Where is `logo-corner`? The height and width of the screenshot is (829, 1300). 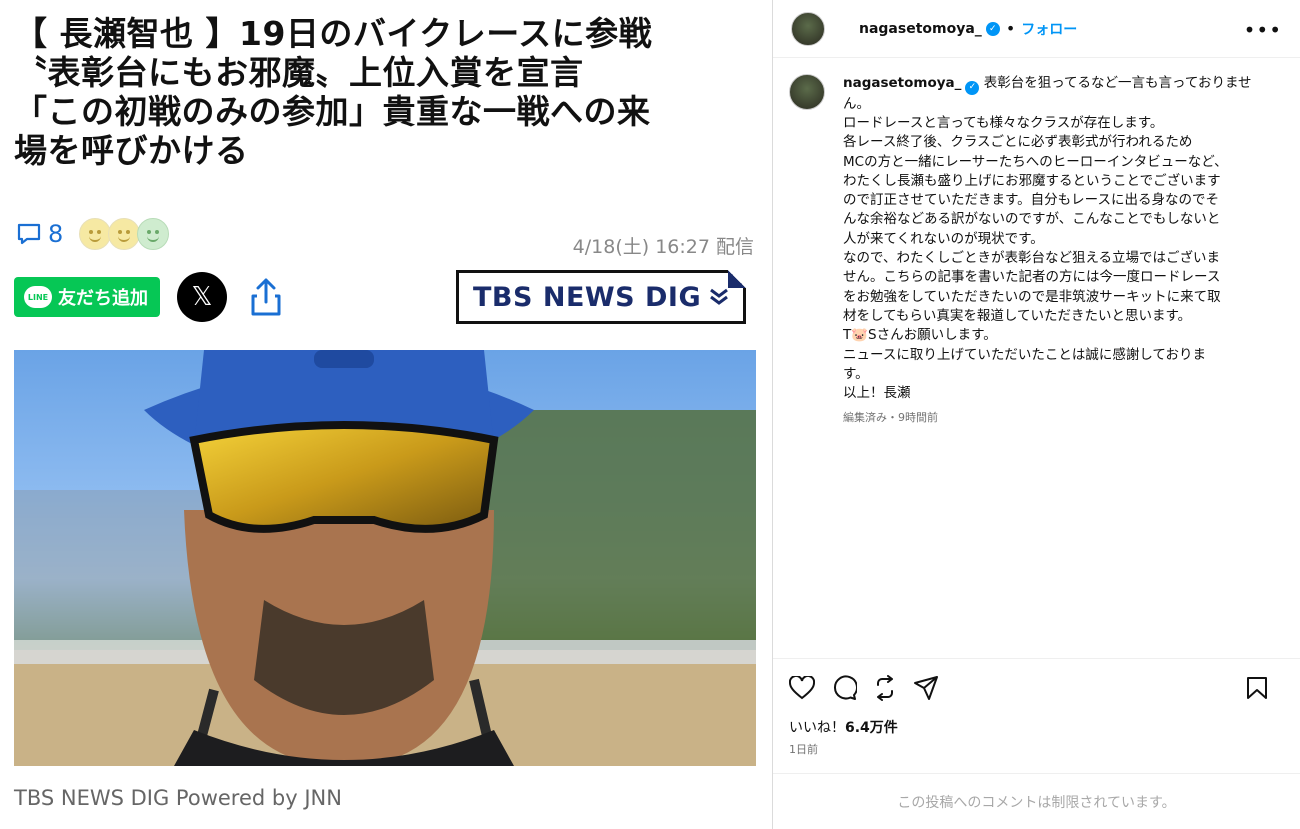
logo-corner is located at coordinates (737, 279).